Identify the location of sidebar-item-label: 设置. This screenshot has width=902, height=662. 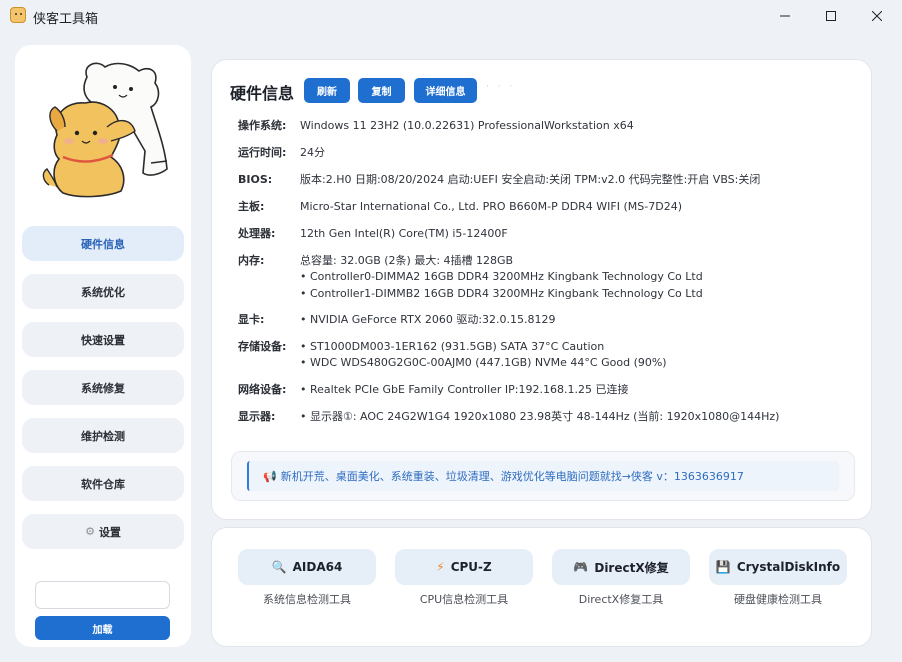
(109, 532).